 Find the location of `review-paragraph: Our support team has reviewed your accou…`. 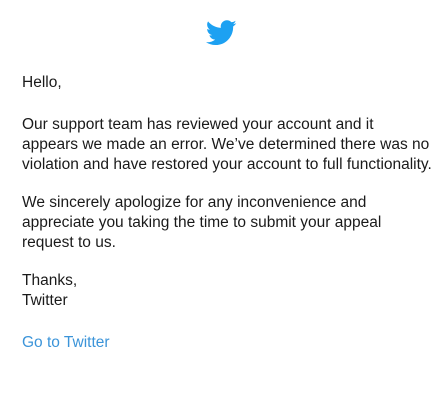

review-paragraph: Our support team has reviewed your accou… is located at coordinates (227, 144).